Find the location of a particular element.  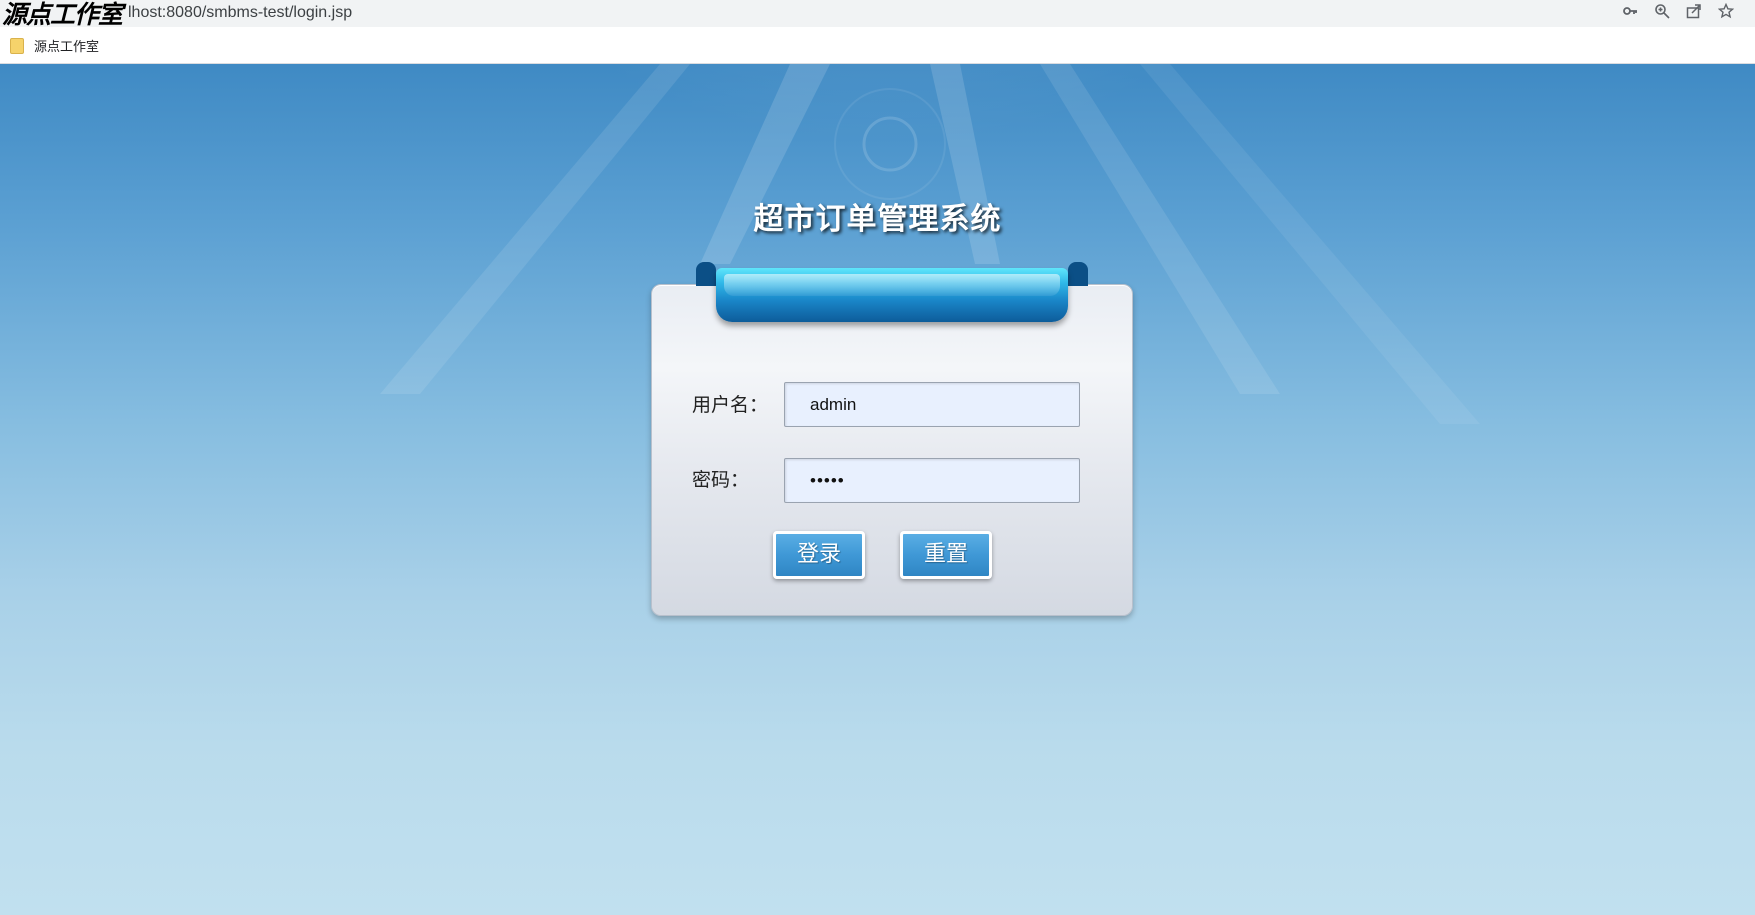

bookmark-label: 源点工作室 is located at coordinates (67, 47).